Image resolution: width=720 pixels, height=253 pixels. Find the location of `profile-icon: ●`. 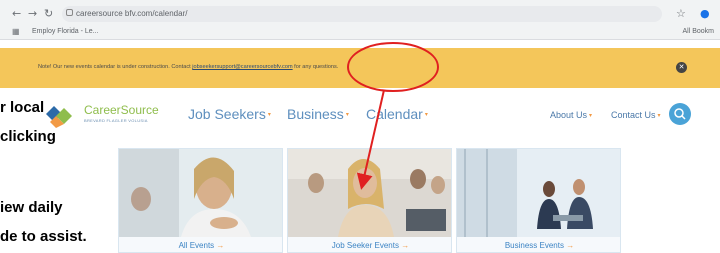

profile-icon: ● is located at coordinates (705, 14).